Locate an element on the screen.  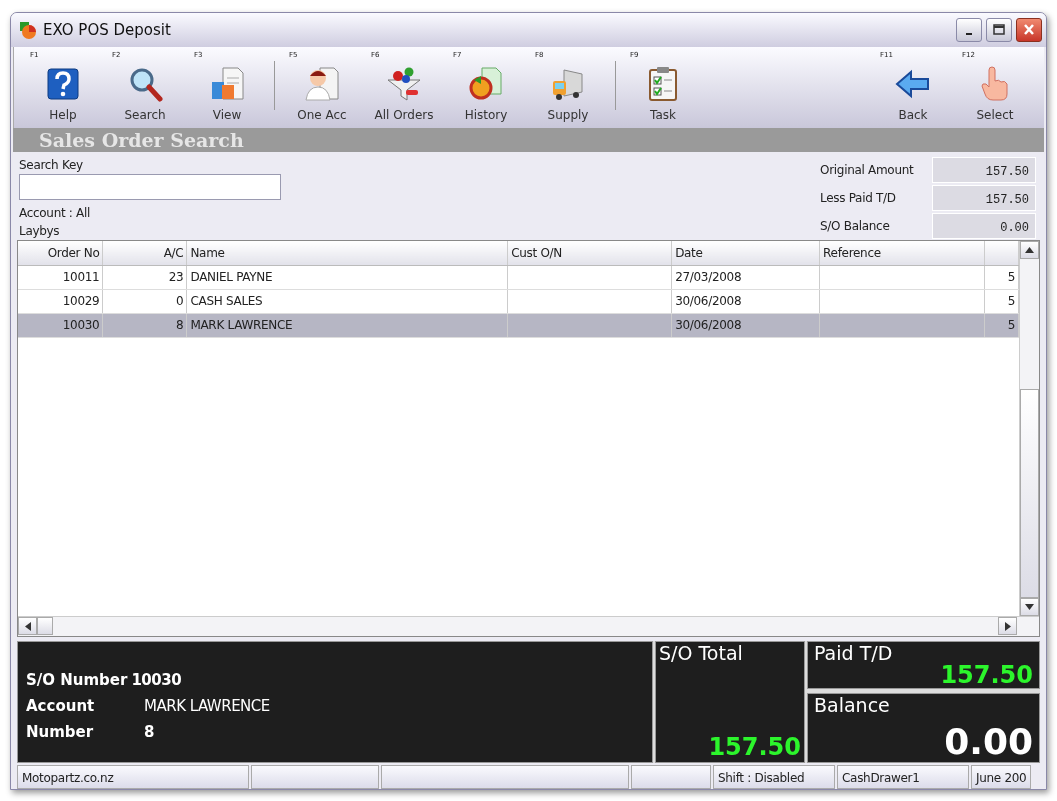
column-header: Date is located at coordinates (745, 253).